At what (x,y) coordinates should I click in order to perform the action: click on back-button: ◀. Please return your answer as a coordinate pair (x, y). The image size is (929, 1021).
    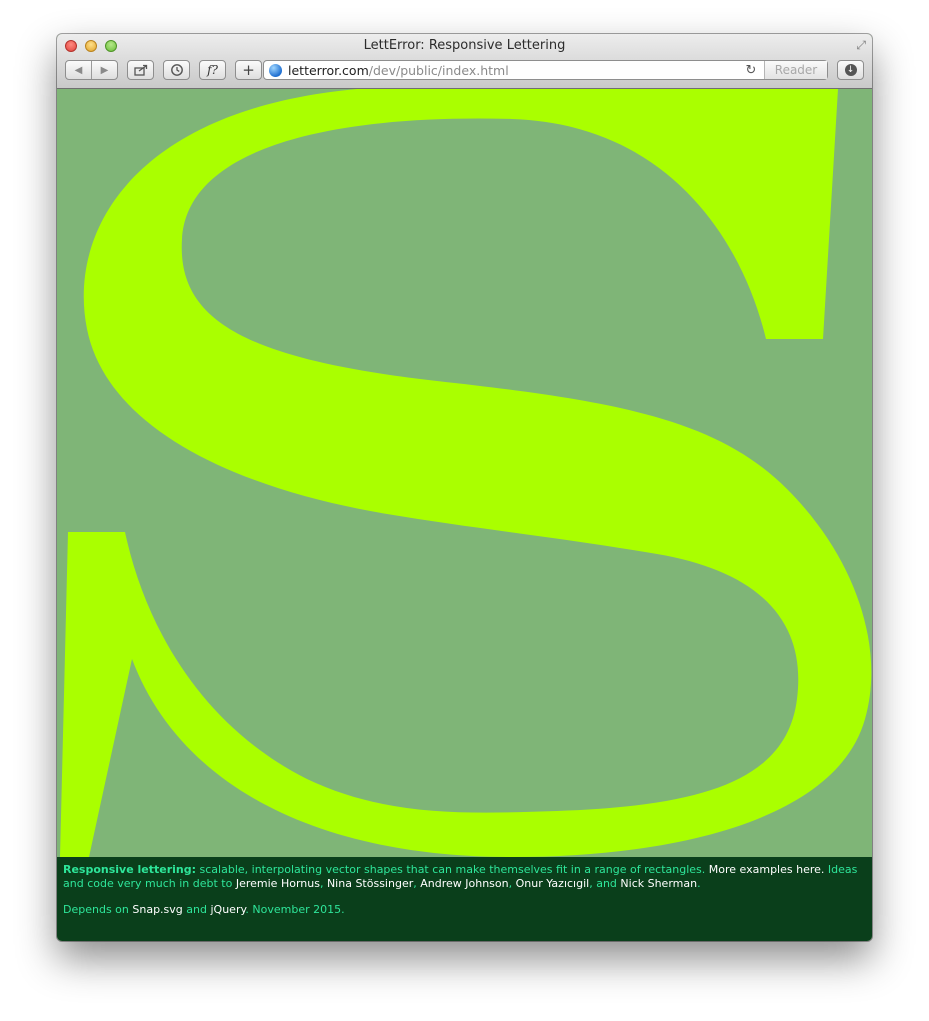
    Looking at the image, I should click on (78, 70).